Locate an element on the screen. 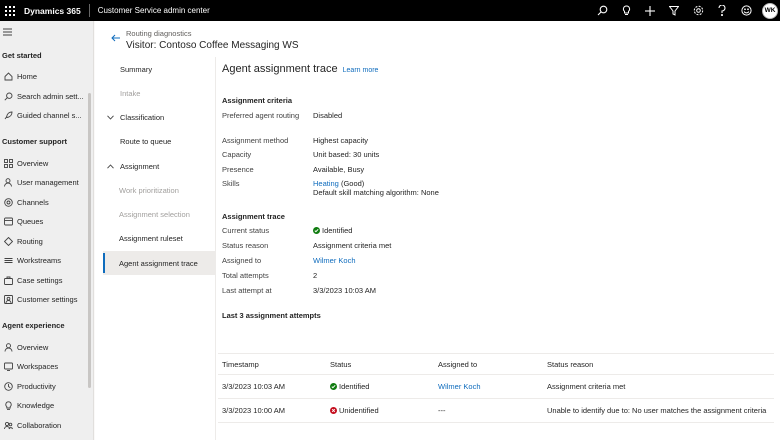 The image size is (780, 440). status-text: Unidentified is located at coordinates (359, 410).